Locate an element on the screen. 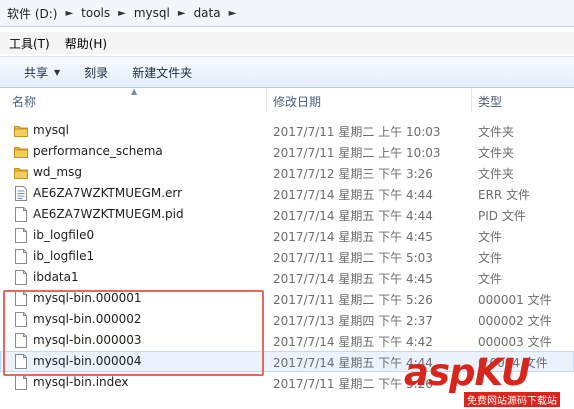 This screenshot has width=574, height=409. file-row: ib_logfile1 2017/7/11 星期二 下午 5:03 文件 is located at coordinates (287, 256).